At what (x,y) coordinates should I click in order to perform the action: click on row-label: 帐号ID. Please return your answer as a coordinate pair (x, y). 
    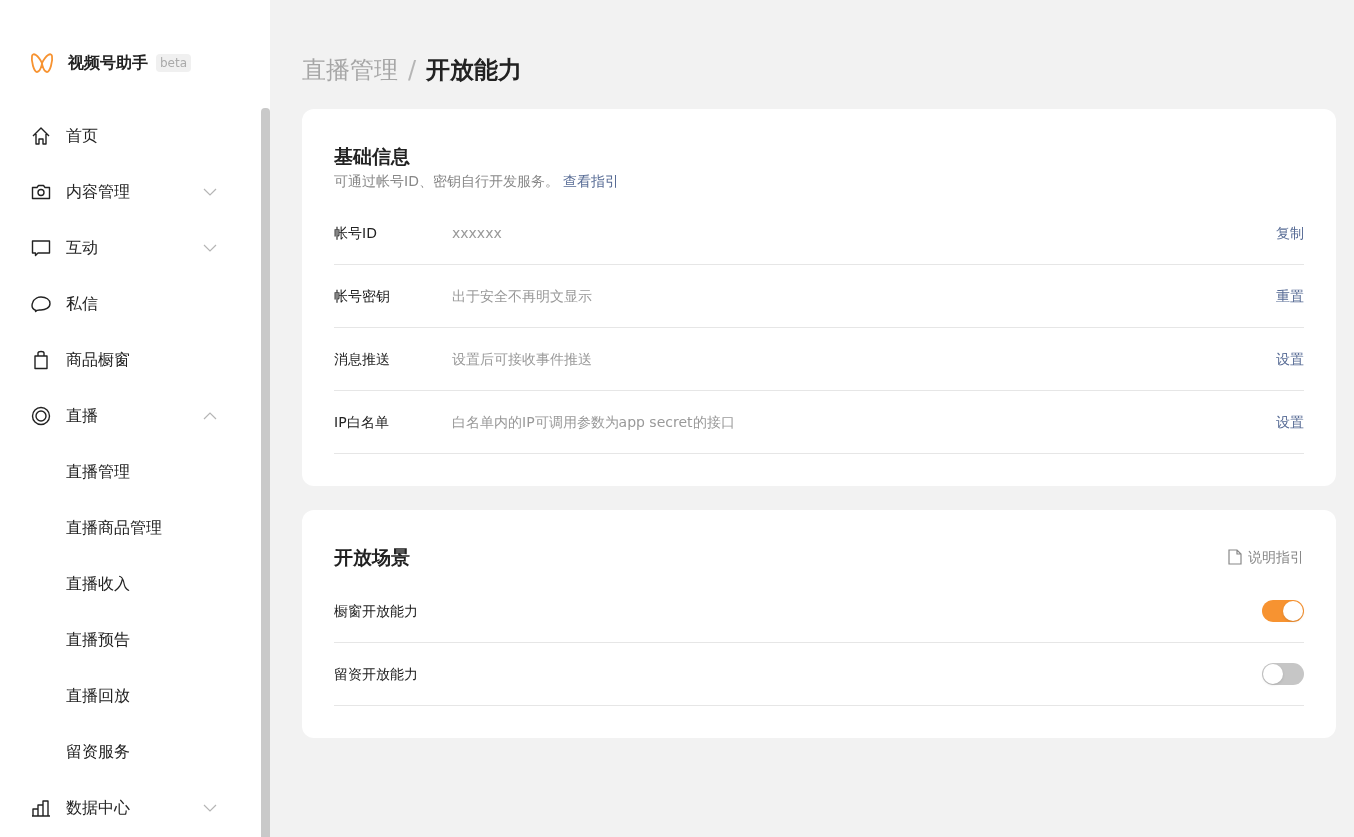
    Looking at the image, I should click on (356, 233).